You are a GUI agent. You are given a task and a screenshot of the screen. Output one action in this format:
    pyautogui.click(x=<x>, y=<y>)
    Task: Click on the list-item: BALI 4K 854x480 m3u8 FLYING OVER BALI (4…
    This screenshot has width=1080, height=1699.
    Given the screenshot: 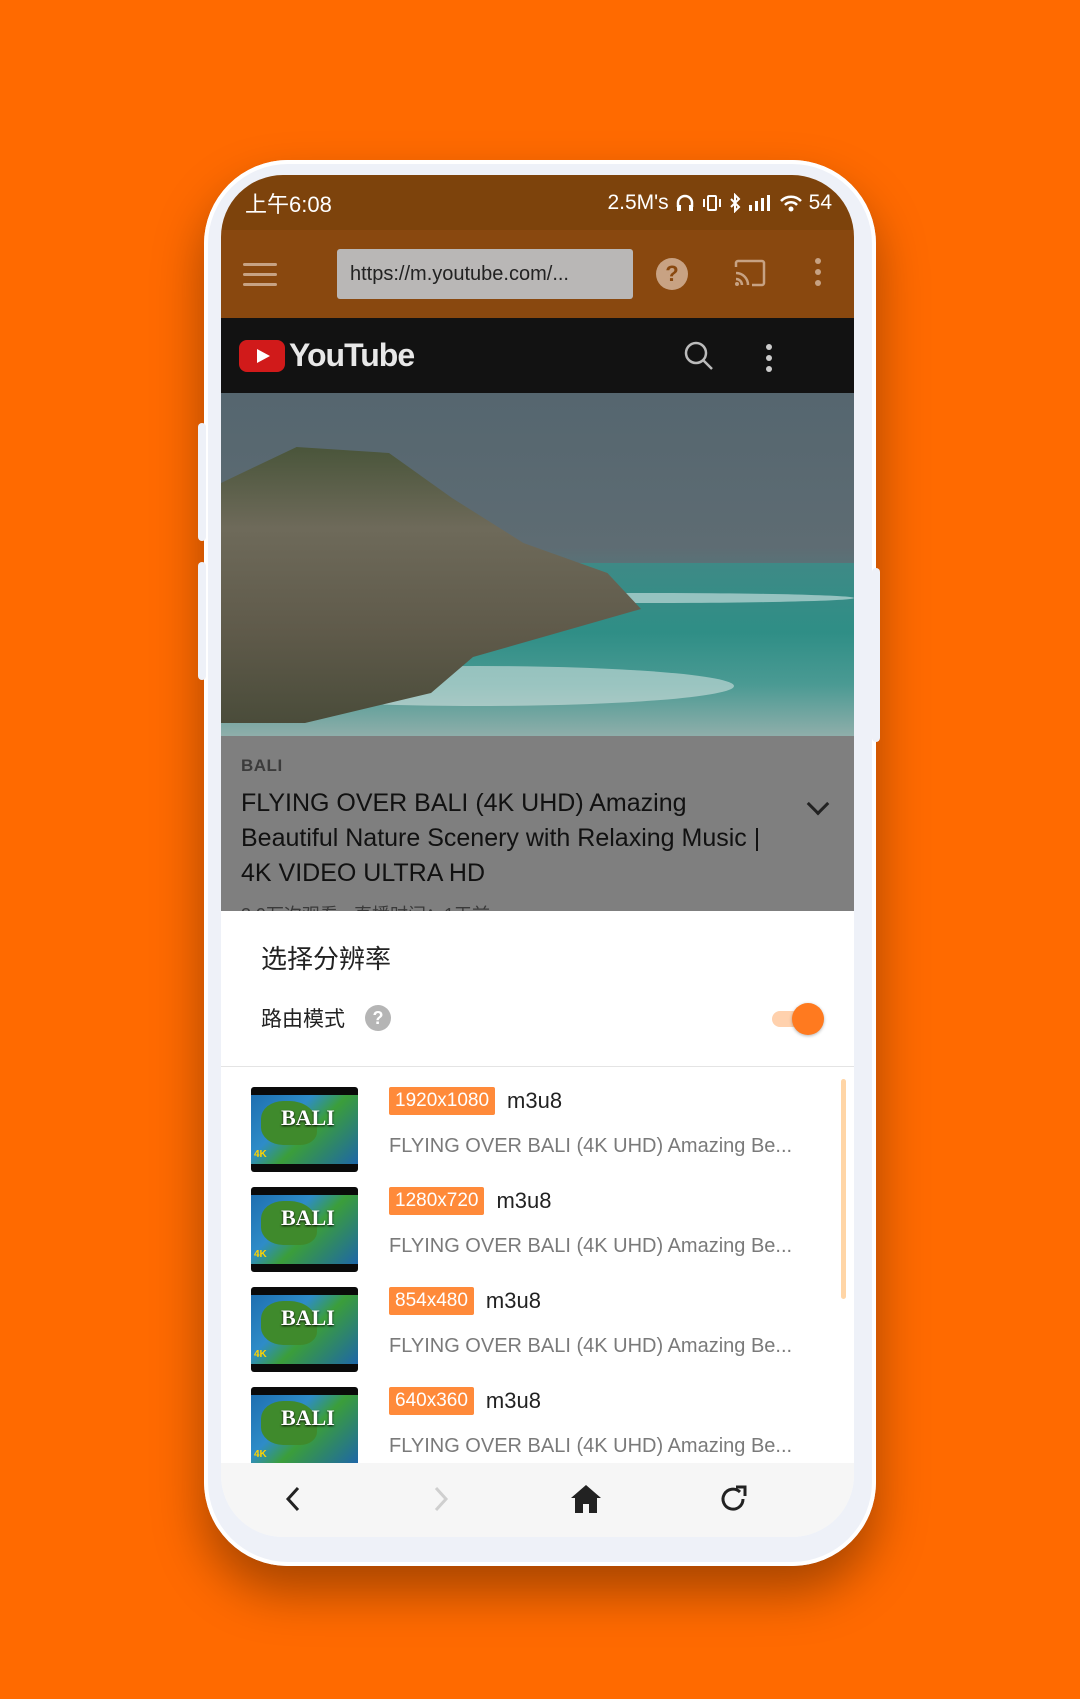 What is the action you would take?
    pyautogui.click(x=537, y=1327)
    